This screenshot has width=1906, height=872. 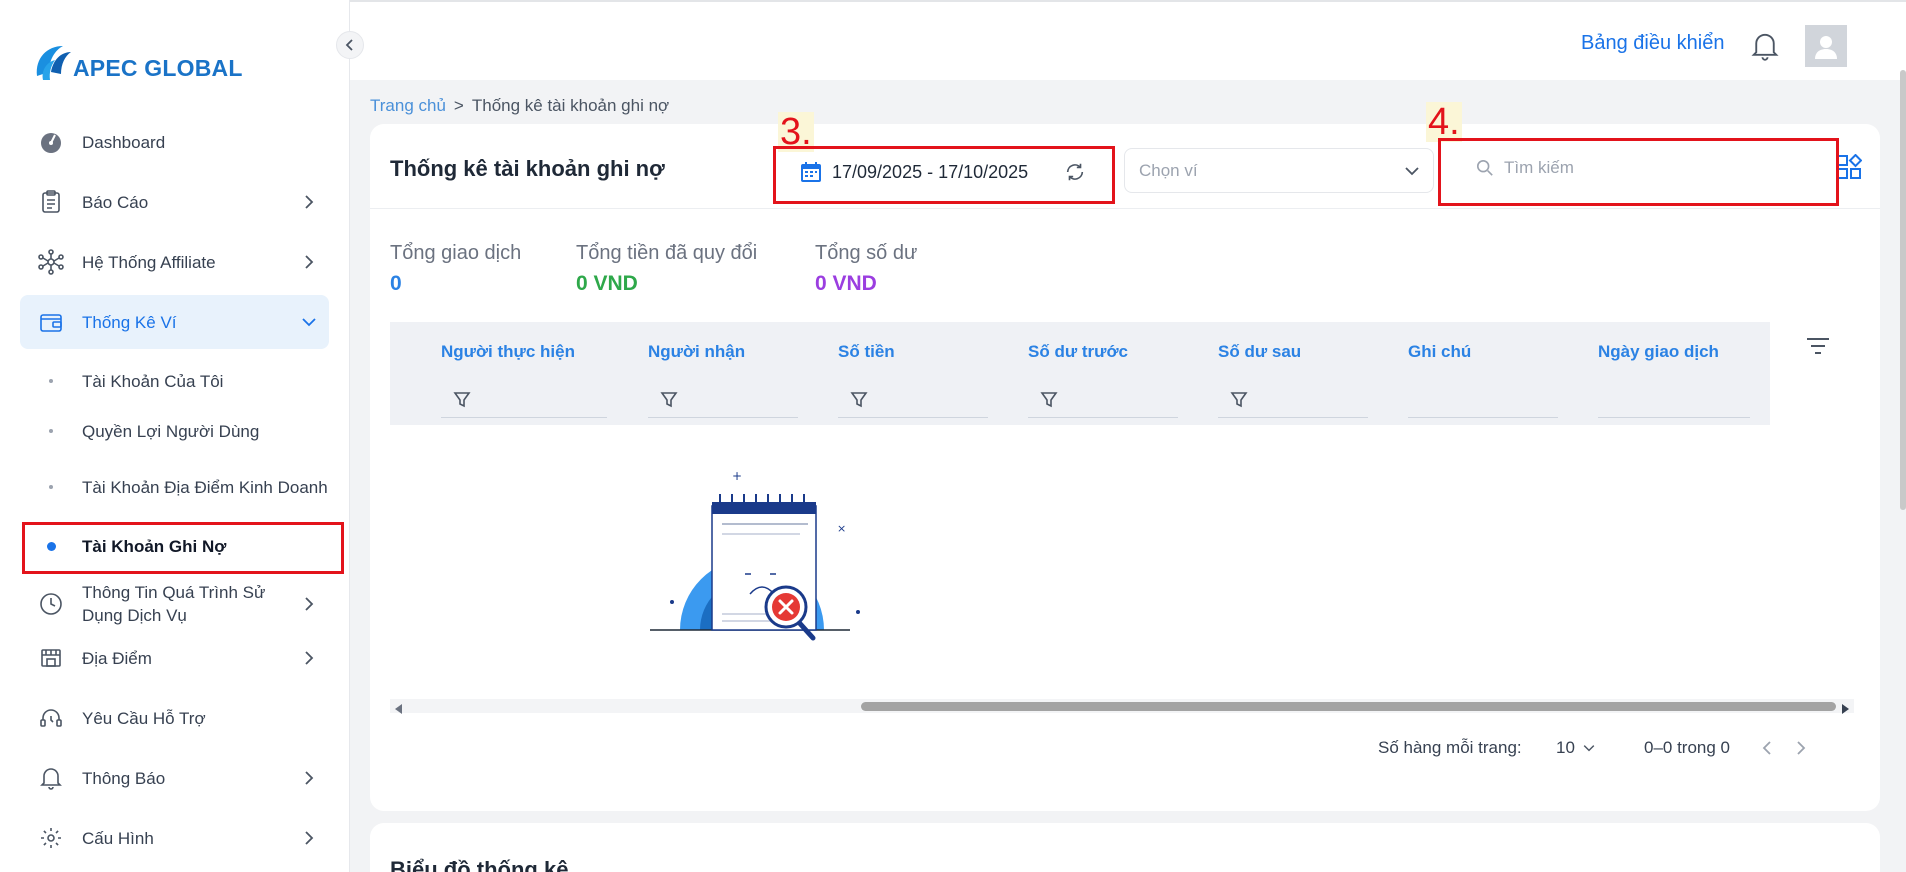 I want to click on sidebar-subitem-label: Tài Khoản Ghi Nợ, so click(x=154, y=546).